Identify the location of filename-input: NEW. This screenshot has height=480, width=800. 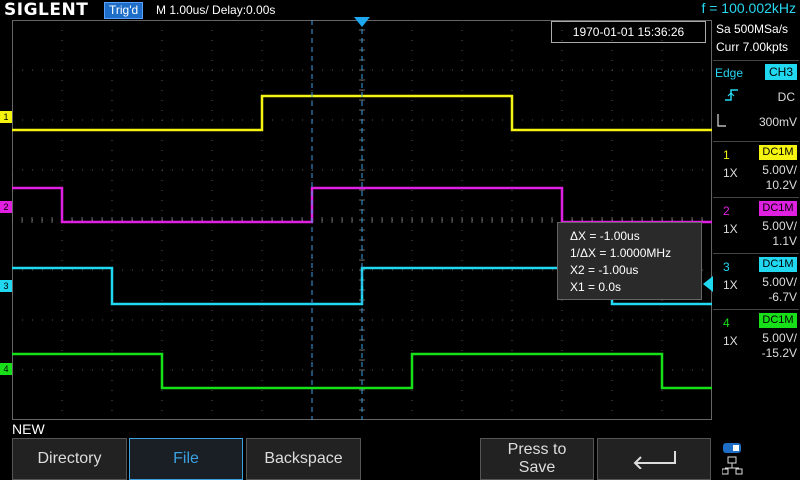
(28, 429).